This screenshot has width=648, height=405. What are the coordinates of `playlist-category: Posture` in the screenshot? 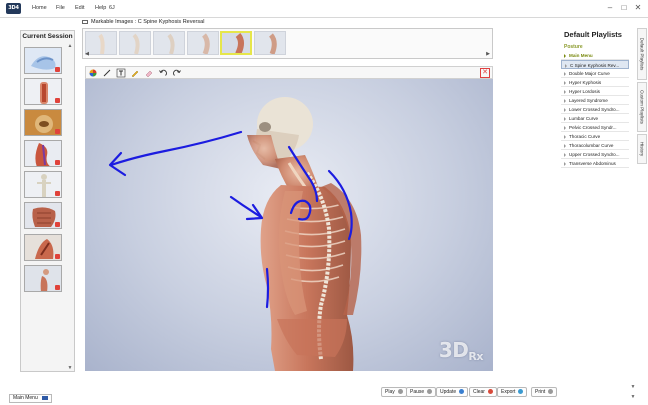 It's located at (573, 47).